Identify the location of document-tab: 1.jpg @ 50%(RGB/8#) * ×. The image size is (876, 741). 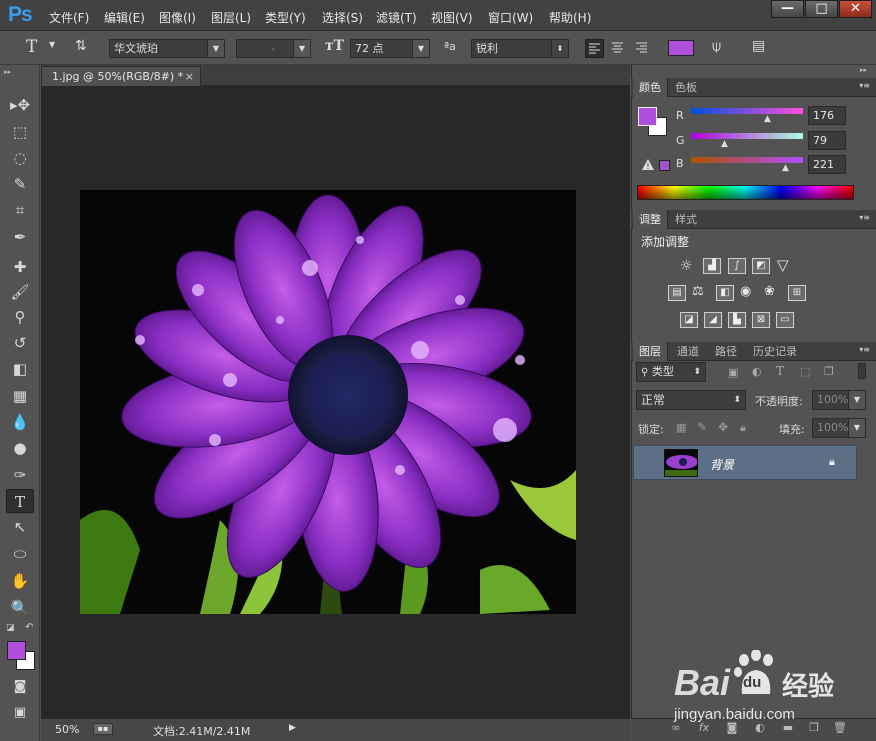
(121, 76).